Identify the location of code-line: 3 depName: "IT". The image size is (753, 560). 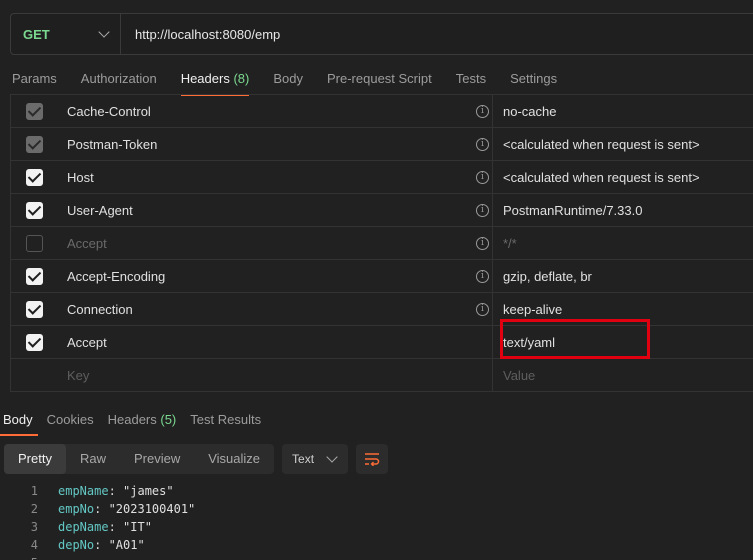
(97, 527).